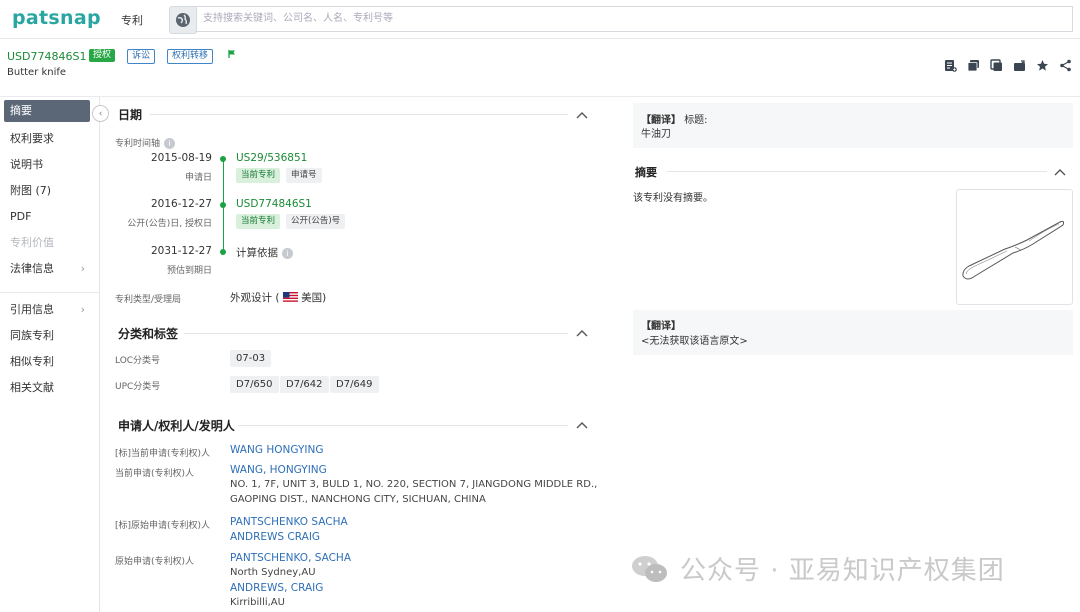 The image size is (1080, 612). What do you see at coordinates (32, 309) in the screenshot?
I see `sidebar-item-label: 引用信息` at bounding box center [32, 309].